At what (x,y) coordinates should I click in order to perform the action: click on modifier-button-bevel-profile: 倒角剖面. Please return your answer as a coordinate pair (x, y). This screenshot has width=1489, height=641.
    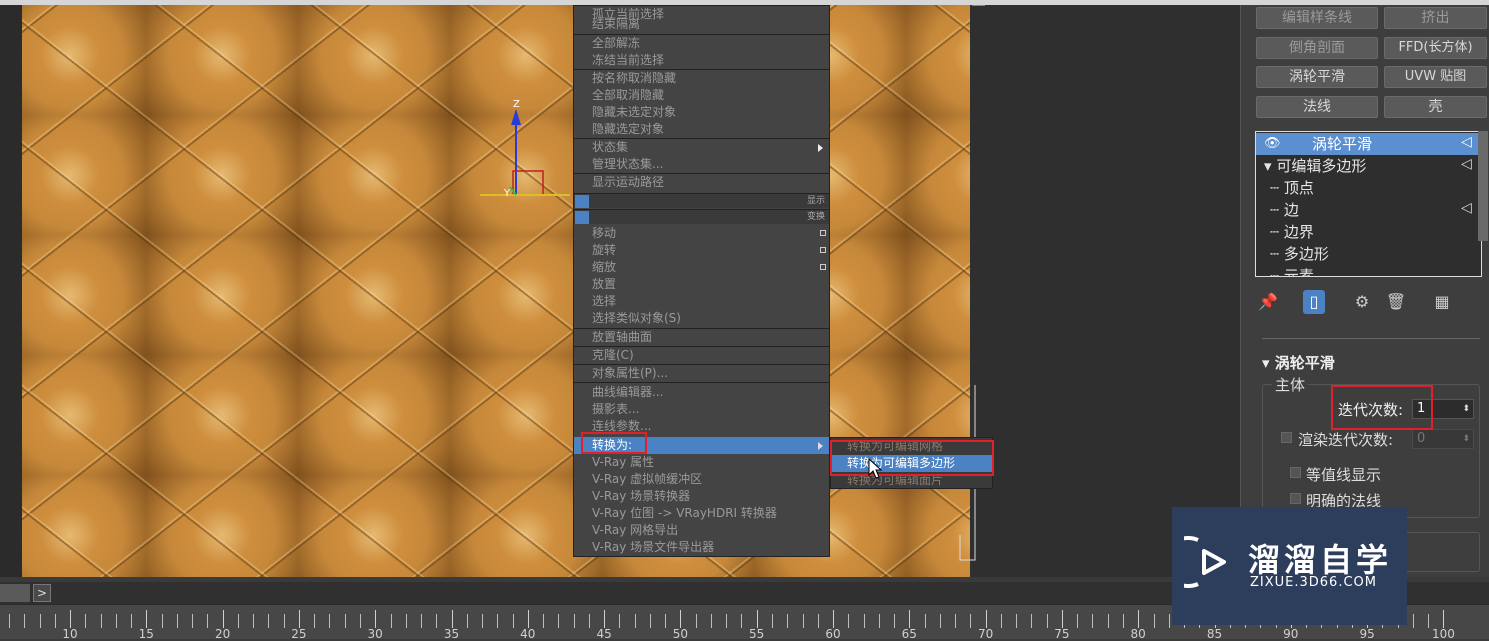
    Looking at the image, I should click on (1317, 48).